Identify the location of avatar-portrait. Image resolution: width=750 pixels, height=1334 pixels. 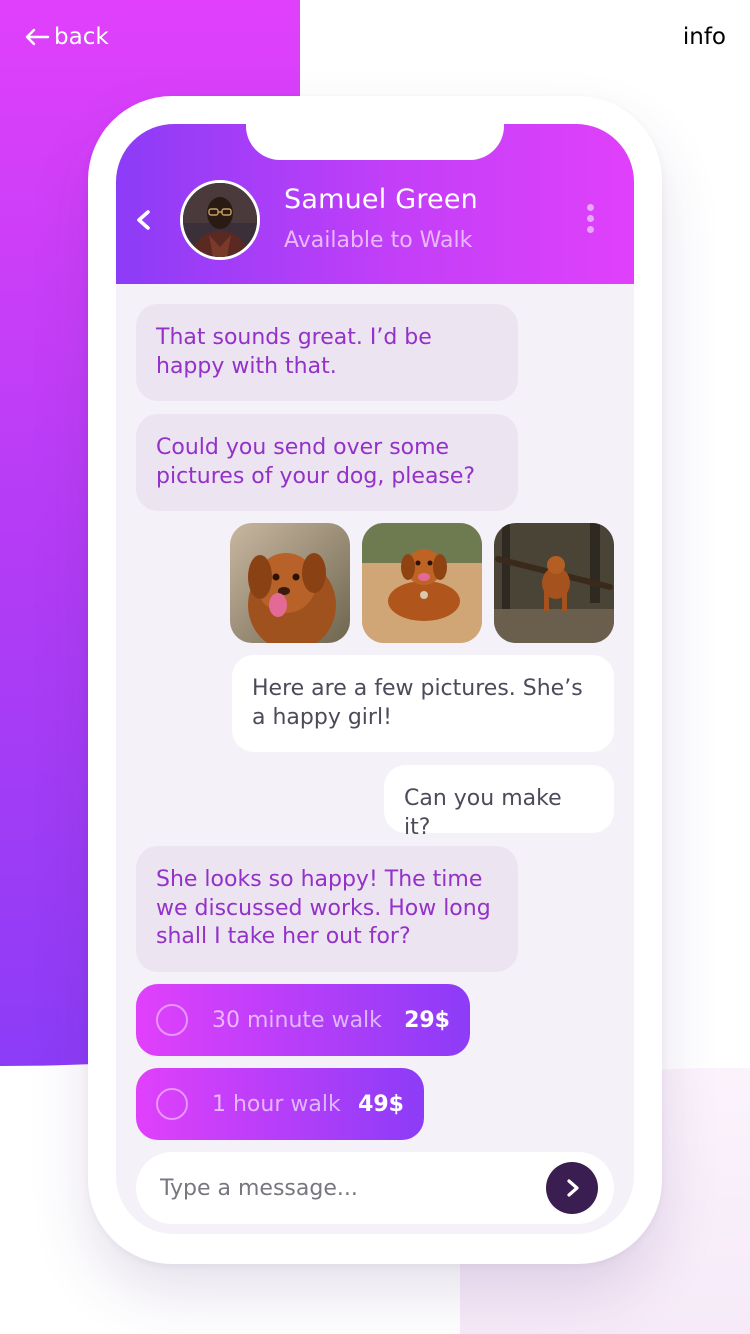
(220, 220).